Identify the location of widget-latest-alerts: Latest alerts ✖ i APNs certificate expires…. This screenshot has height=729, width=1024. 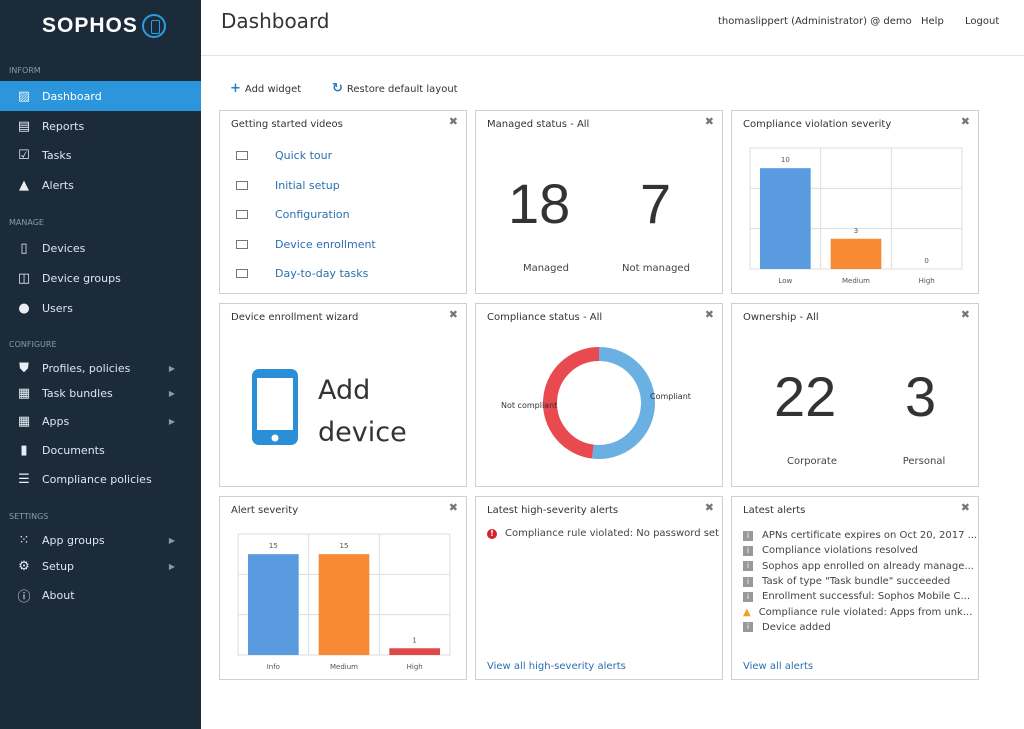
(855, 588).